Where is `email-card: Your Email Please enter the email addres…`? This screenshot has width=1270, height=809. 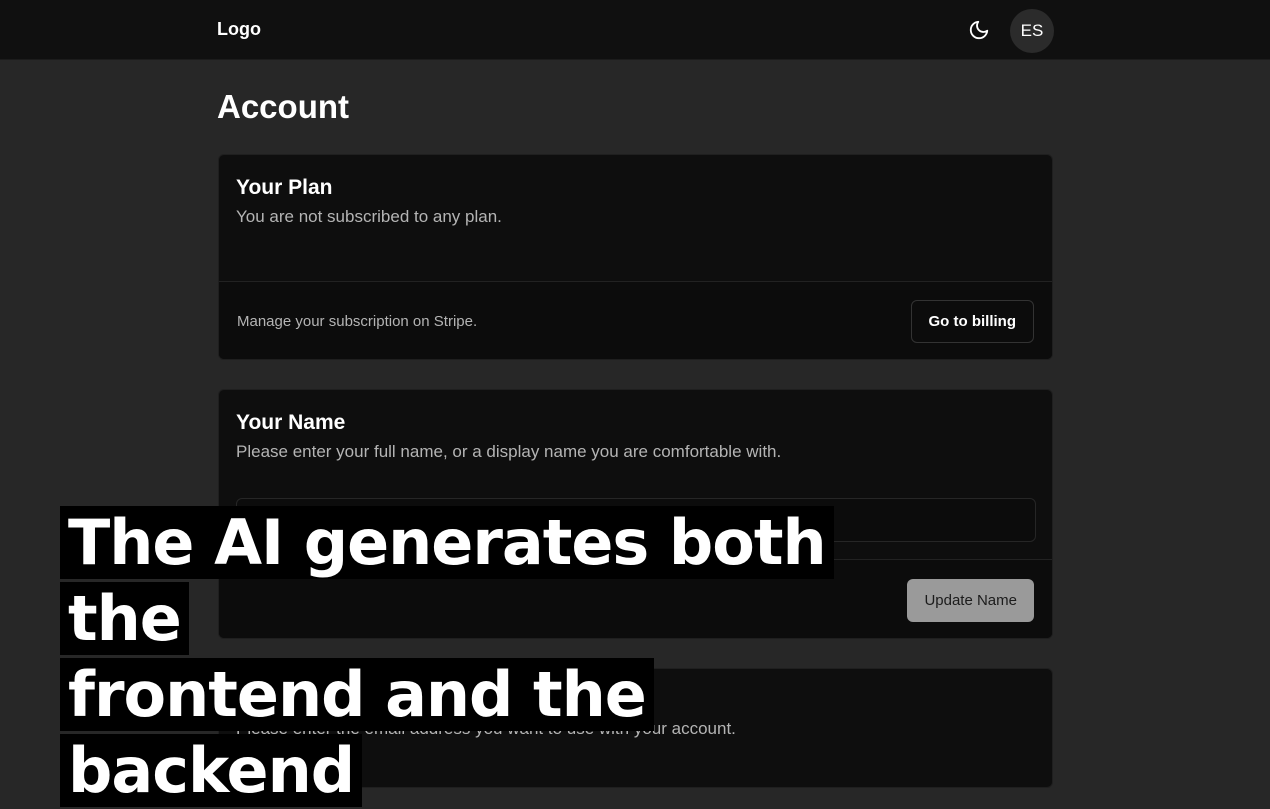
email-card: Your Email Please enter the email addres… is located at coordinates (635, 728).